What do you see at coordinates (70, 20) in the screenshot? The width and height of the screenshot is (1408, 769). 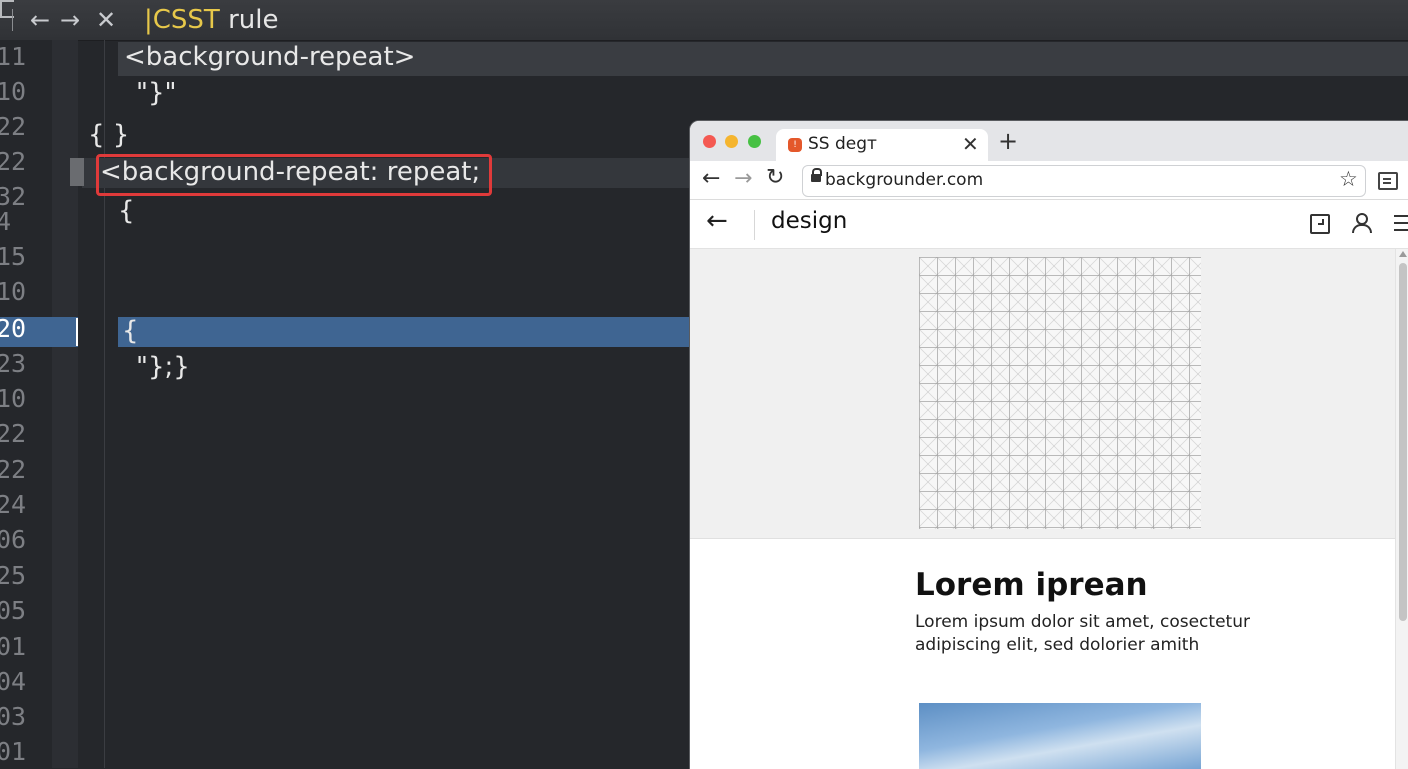 I see `forward-arrow-icon: →` at bounding box center [70, 20].